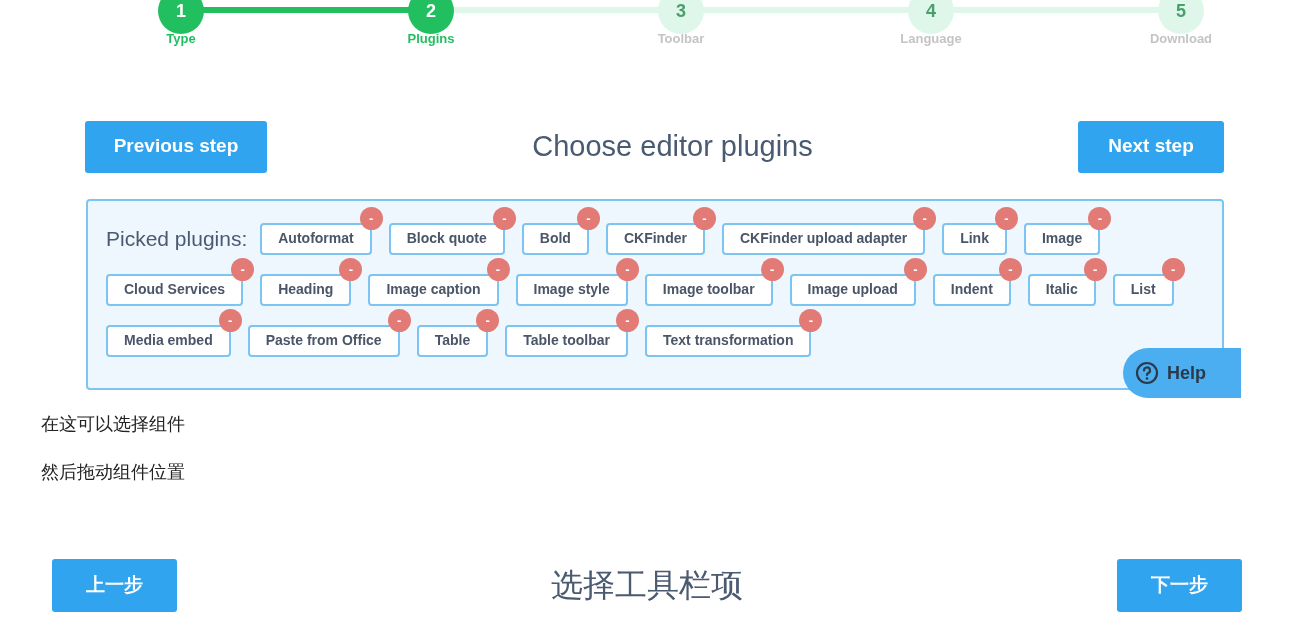 The width and height of the screenshot is (1299, 642). Describe the element at coordinates (823, 238) in the screenshot. I see `plugin-tag: CKFinder upload adapter` at that location.